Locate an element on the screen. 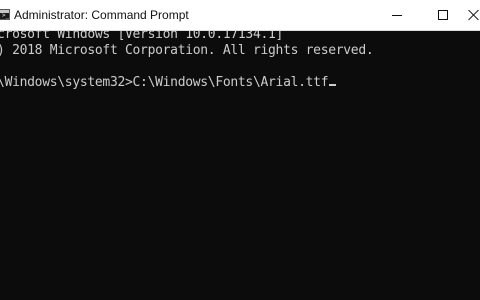 Image resolution: width=480 pixels, height=300 pixels. close-icon is located at coordinates (474, 15).